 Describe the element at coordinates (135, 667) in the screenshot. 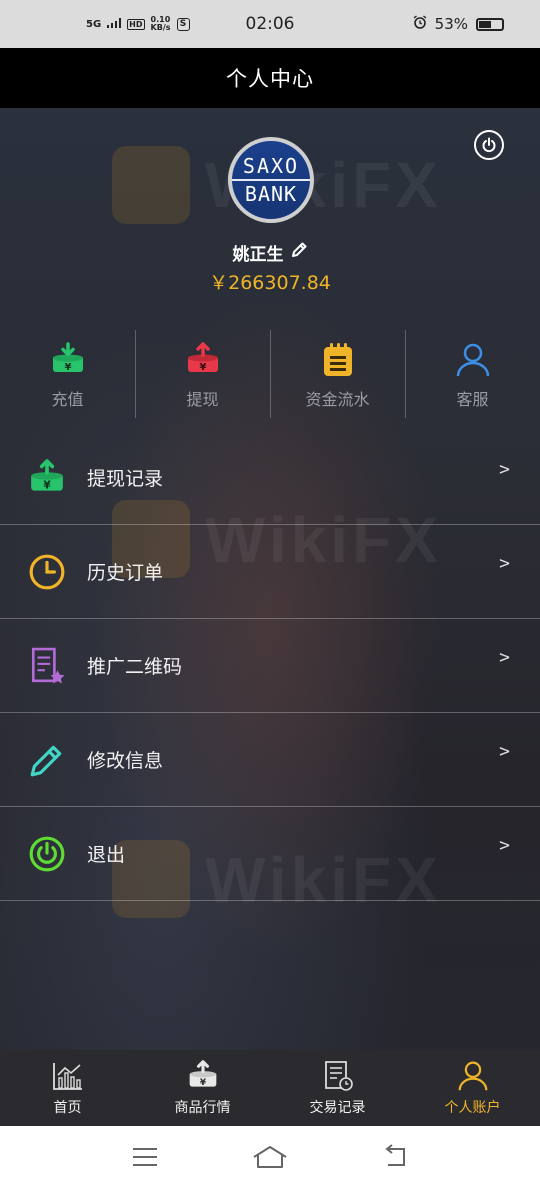

I see `menu-item-label: 推广二维码` at that location.